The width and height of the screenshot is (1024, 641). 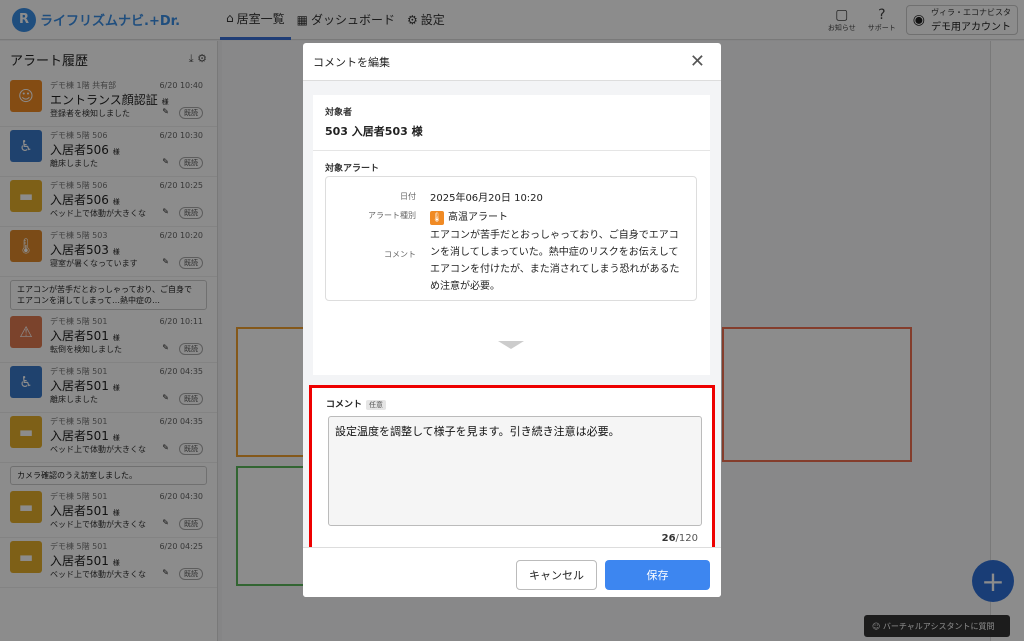 What do you see at coordinates (392, 215) in the screenshot?
I see `type-key: アラート種別` at bounding box center [392, 215].